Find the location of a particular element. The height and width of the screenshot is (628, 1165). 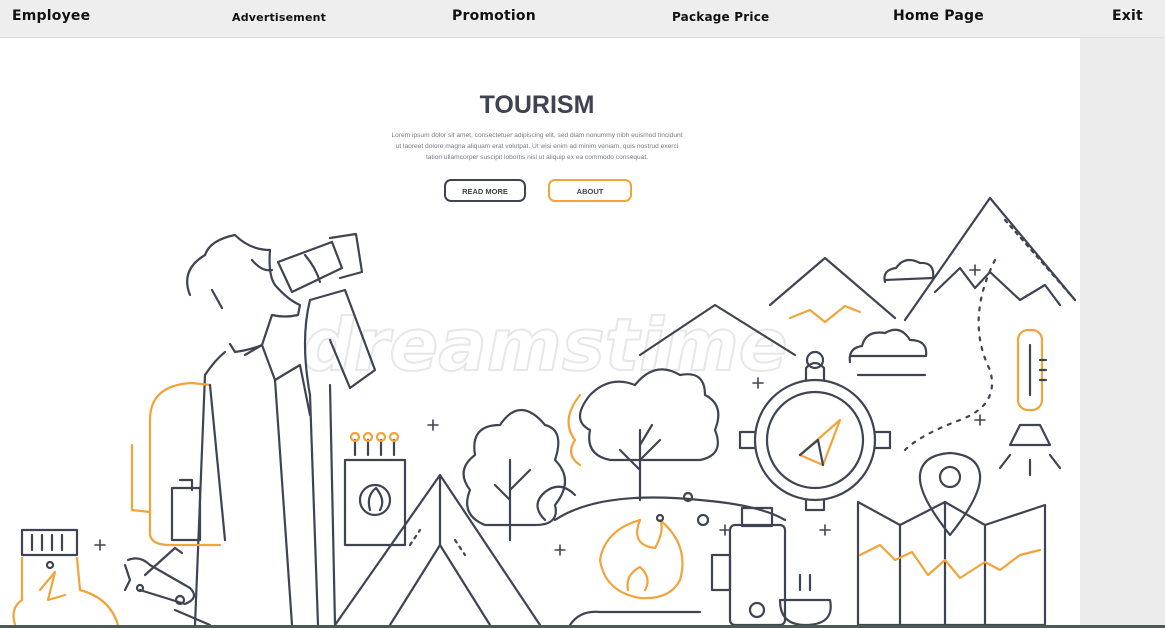

about-button: ABOUT is located at coordinates (590, 190).